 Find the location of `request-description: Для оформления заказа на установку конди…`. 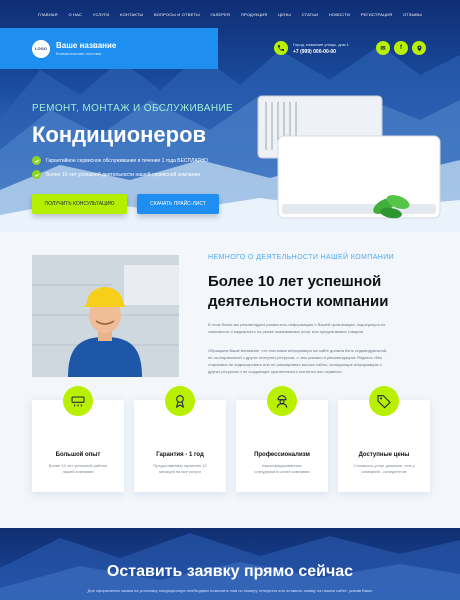

request-description: Для оформления заказа на установку конди… is located at coordinates (230, 590).